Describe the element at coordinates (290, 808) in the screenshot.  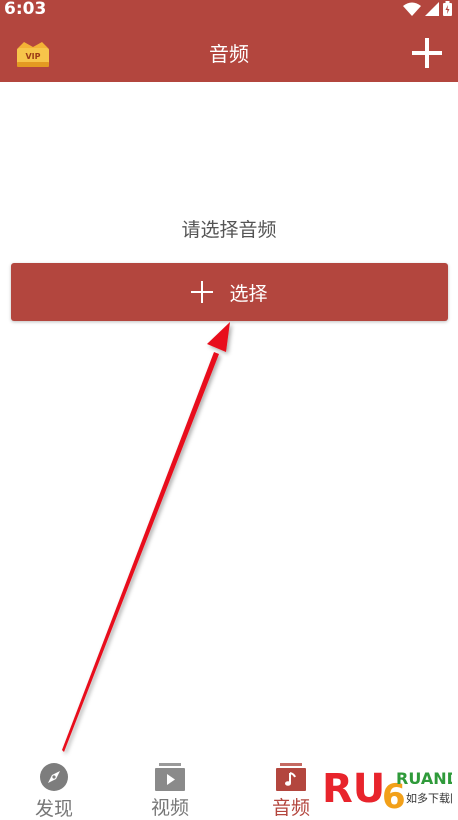
I see `nav-label: 音频` at that location.